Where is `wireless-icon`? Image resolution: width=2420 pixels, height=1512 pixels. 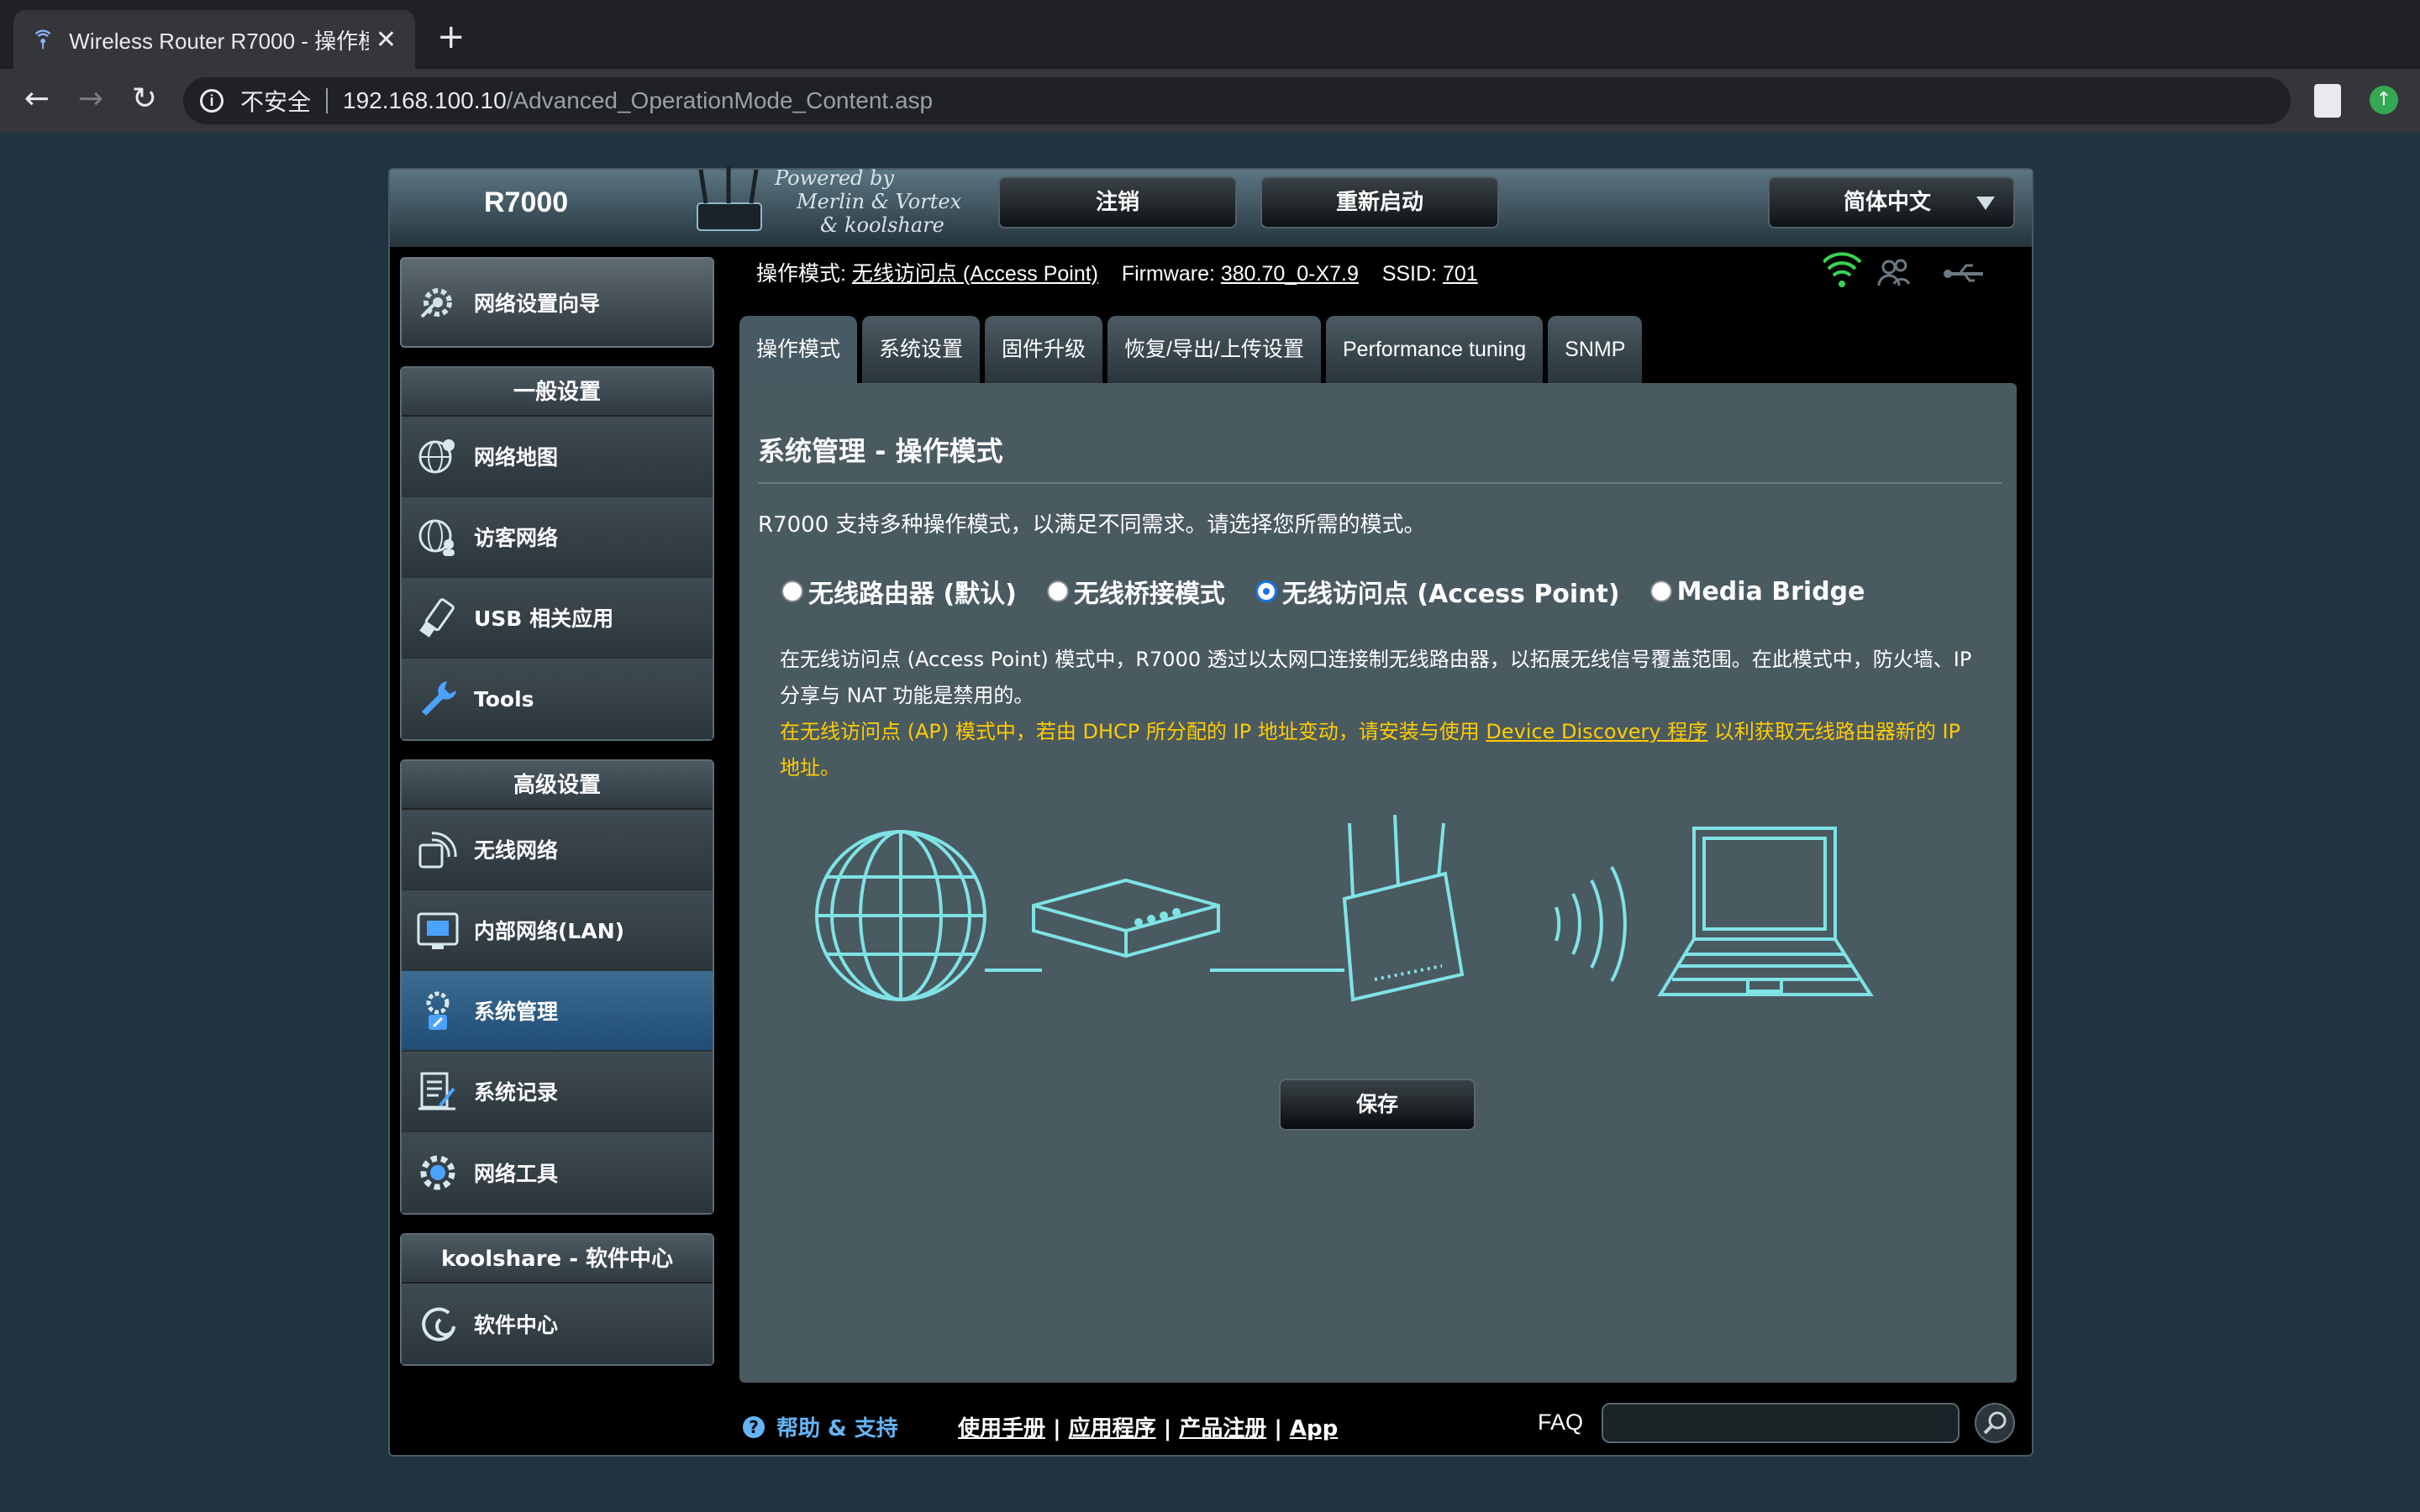 wireless-icon is located at coordinates (437, 850).